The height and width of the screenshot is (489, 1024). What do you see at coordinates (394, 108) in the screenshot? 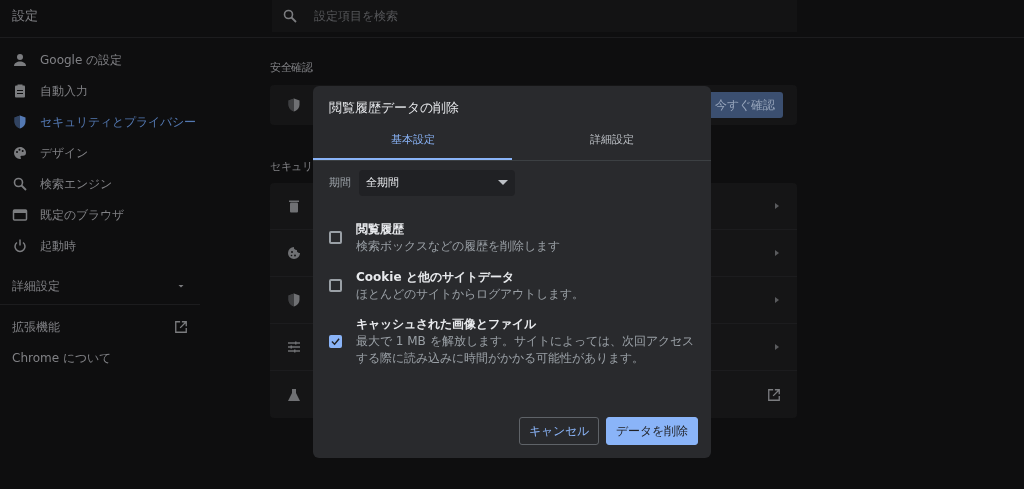
I see `dialog-title: 閲覧履歴データの削除` at bounding box center [394, 108].